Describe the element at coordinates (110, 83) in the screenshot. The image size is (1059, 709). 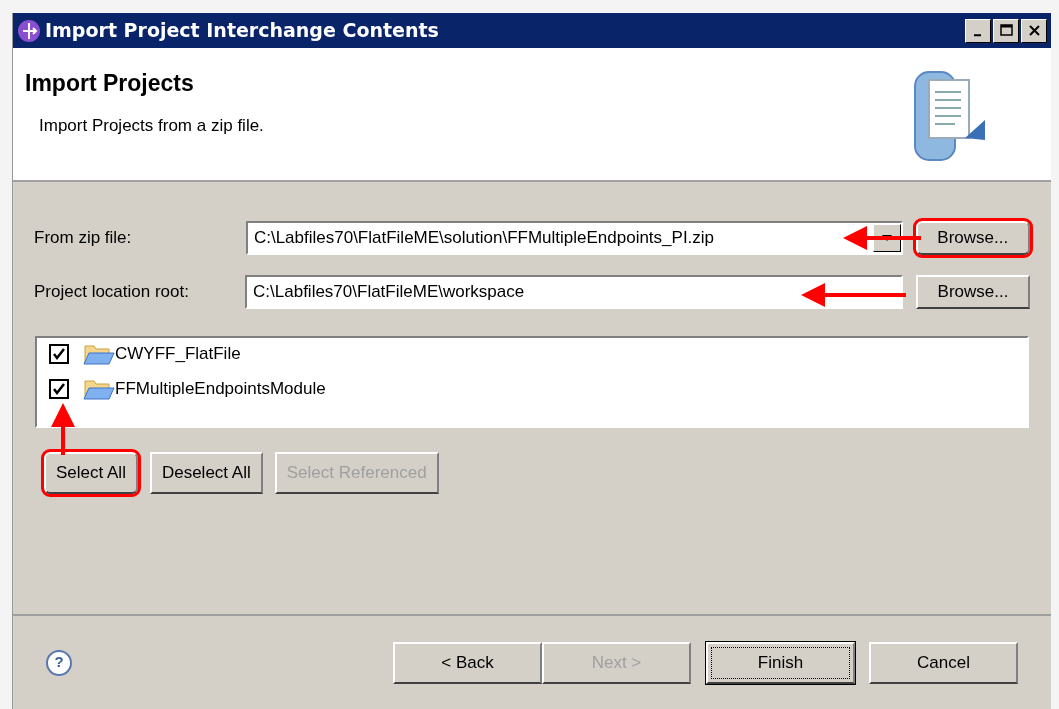
I see `page-title: Import Projects` at that location.